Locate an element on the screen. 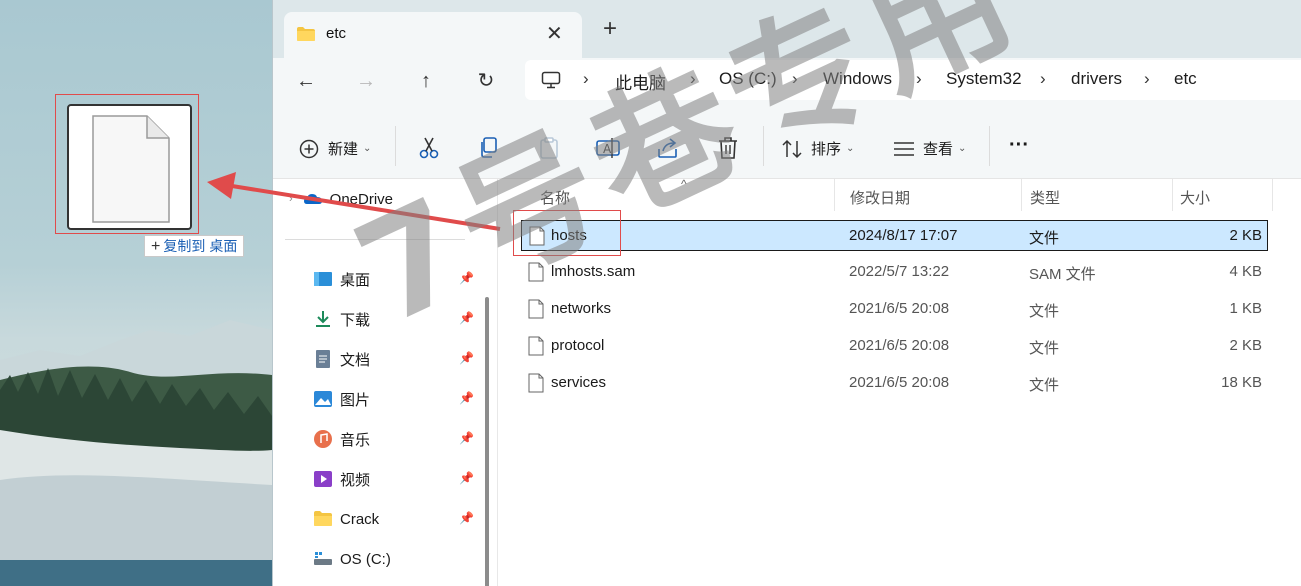  download-icon is located at coordinates (323, 319).